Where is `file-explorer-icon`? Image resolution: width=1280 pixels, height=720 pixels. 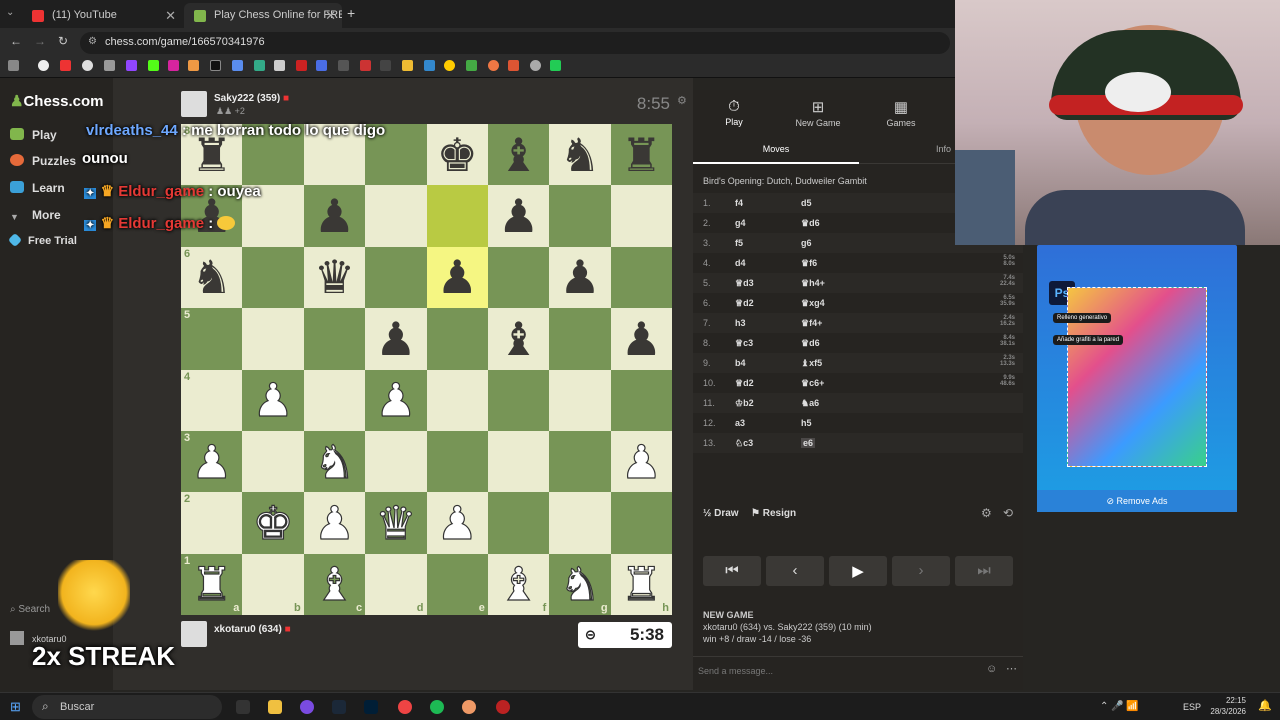
file-explorer-icon is located at coordinates (275, 707).